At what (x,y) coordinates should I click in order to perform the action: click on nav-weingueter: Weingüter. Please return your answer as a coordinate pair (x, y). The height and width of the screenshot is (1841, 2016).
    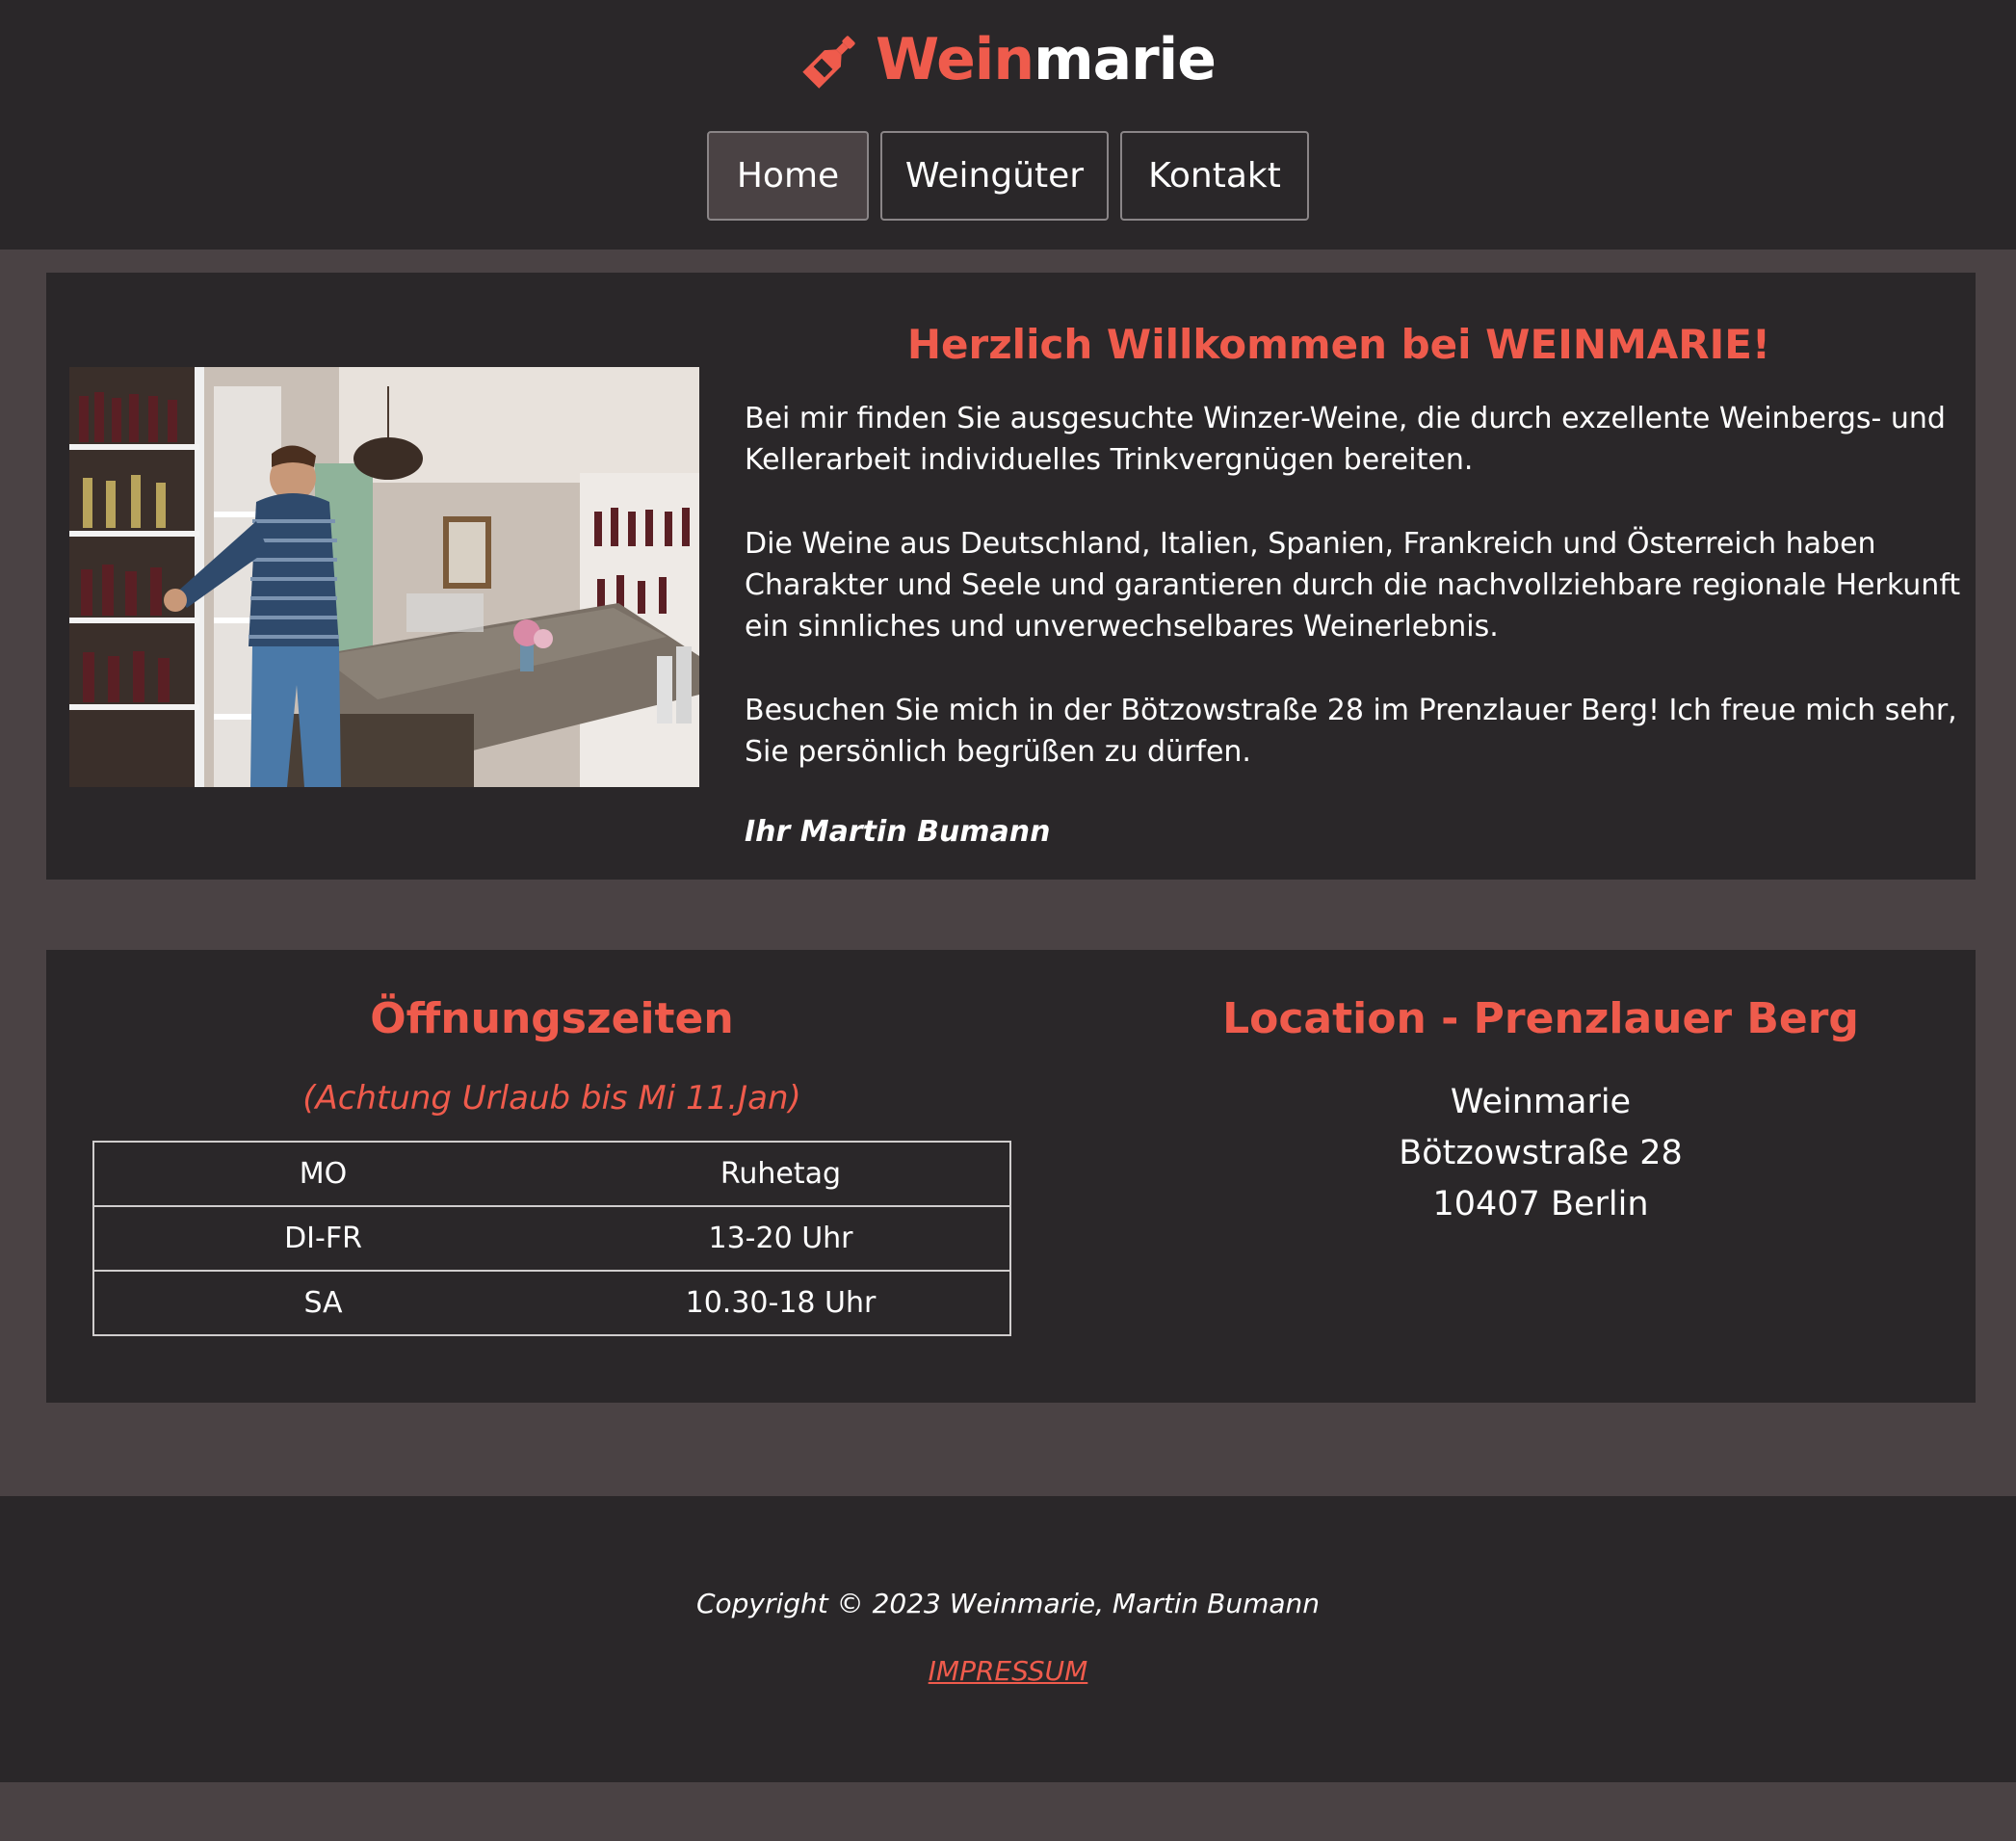
    Looking at the image, I should click on (994, 176).